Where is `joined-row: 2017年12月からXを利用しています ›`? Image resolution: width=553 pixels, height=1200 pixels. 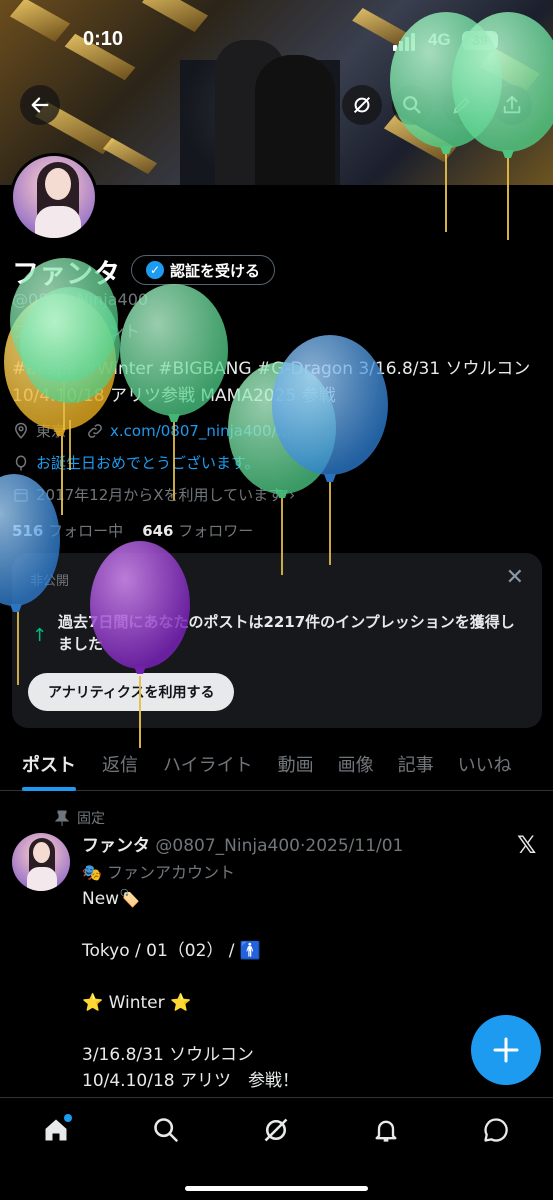
joined-row: 2017年12月からXを利用しています › is located at coordinates (153, 494).